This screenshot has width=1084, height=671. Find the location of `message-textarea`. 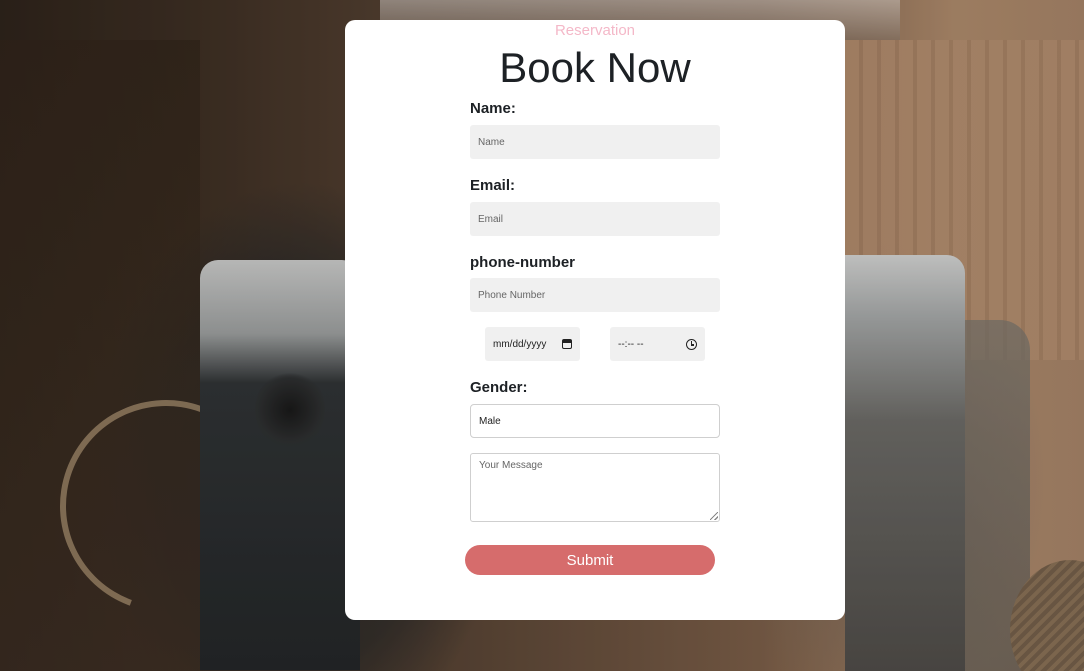

message-textarea is located at coordinates (595, 487).